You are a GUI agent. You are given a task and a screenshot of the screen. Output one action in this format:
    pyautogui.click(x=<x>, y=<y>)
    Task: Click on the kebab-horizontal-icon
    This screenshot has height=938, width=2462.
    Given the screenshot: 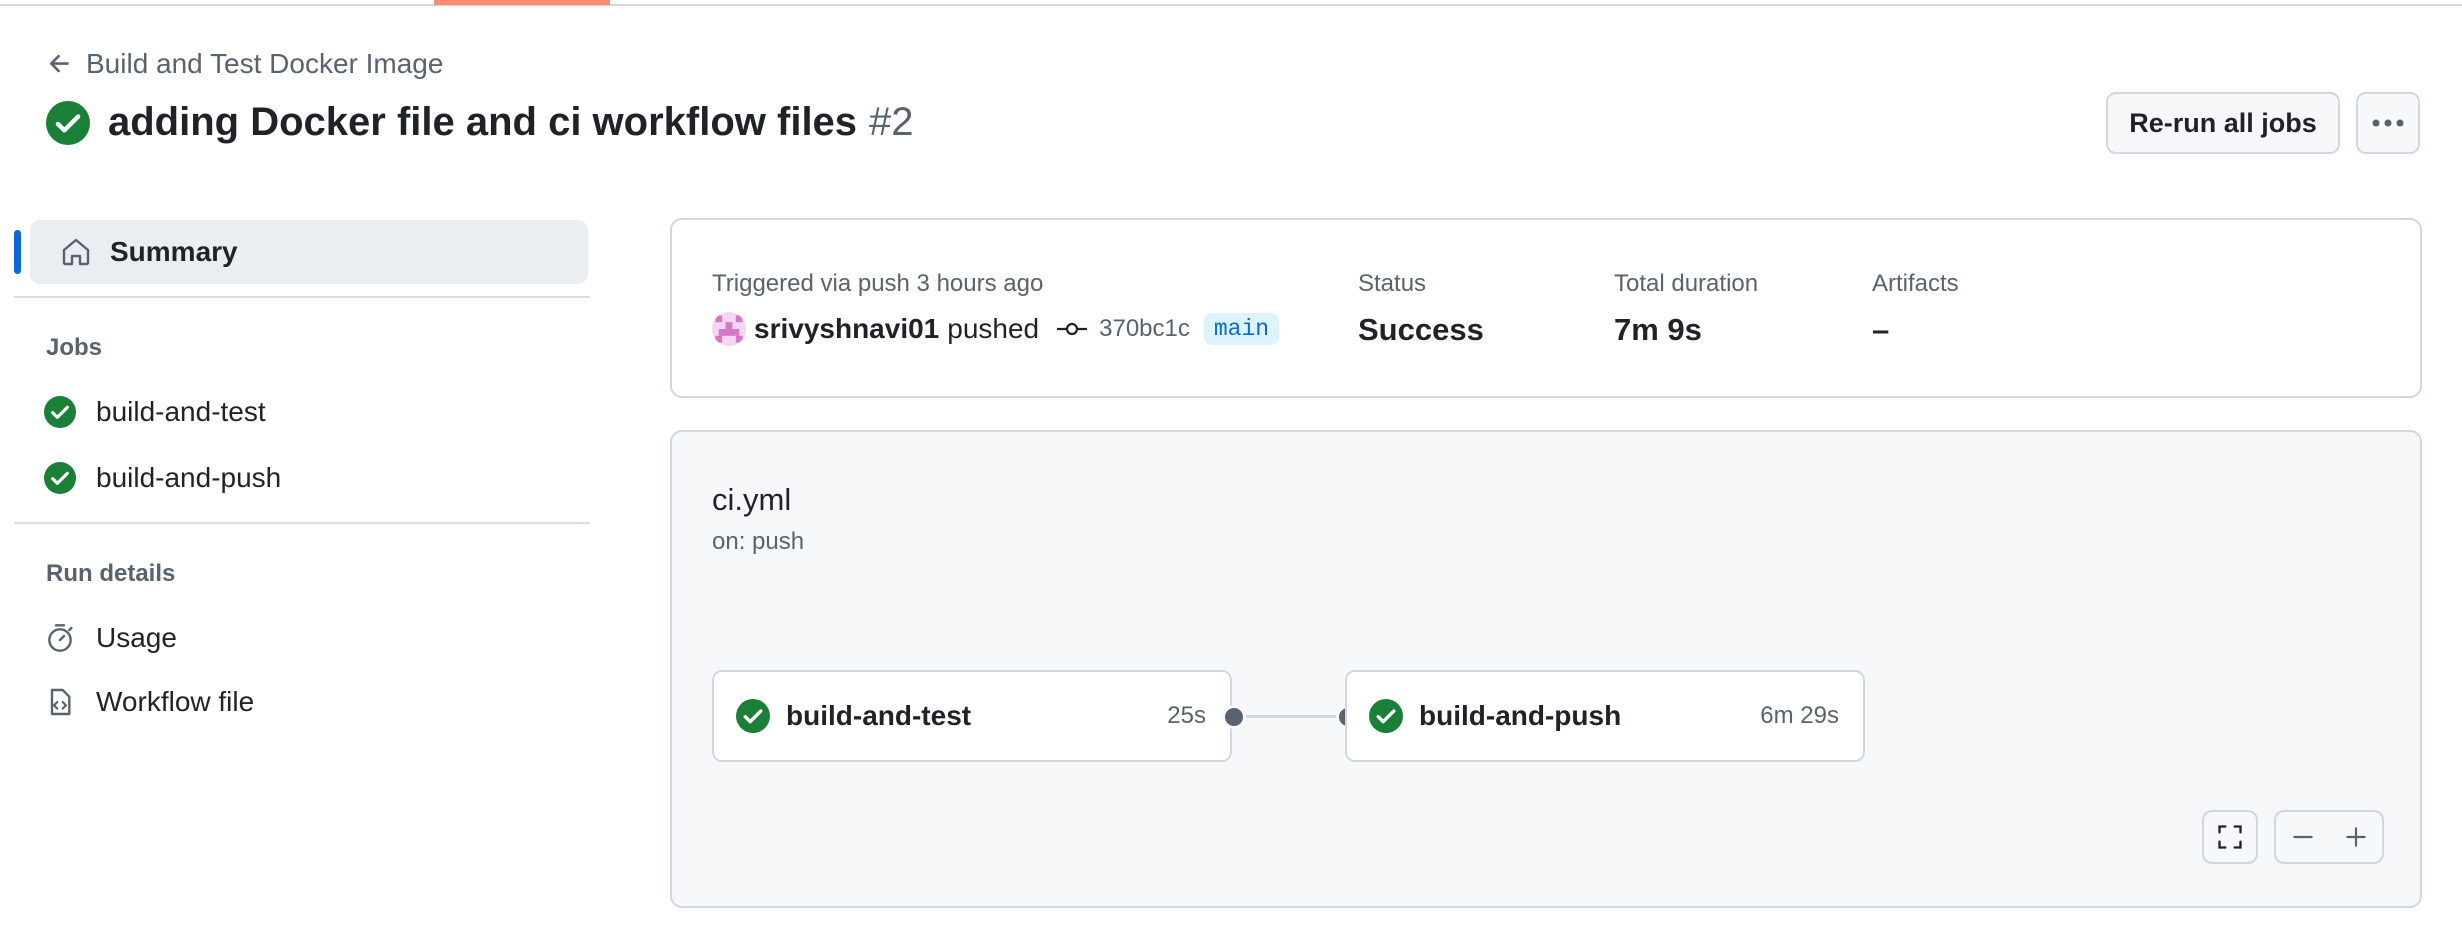 What is the action you would take?
    pyautogui.click(x=2388, y=123)
    